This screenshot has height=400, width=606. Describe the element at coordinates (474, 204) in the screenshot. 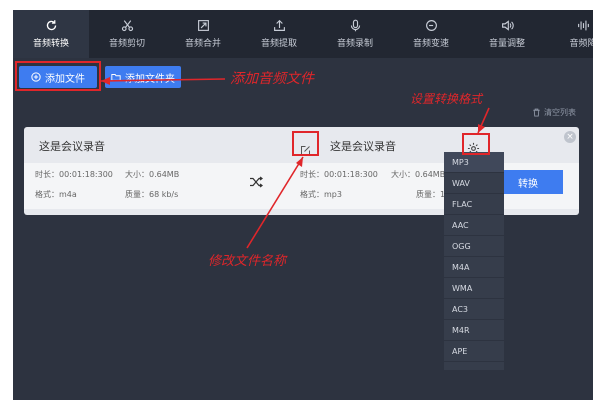

I see `format-option: FLAC` at that location.